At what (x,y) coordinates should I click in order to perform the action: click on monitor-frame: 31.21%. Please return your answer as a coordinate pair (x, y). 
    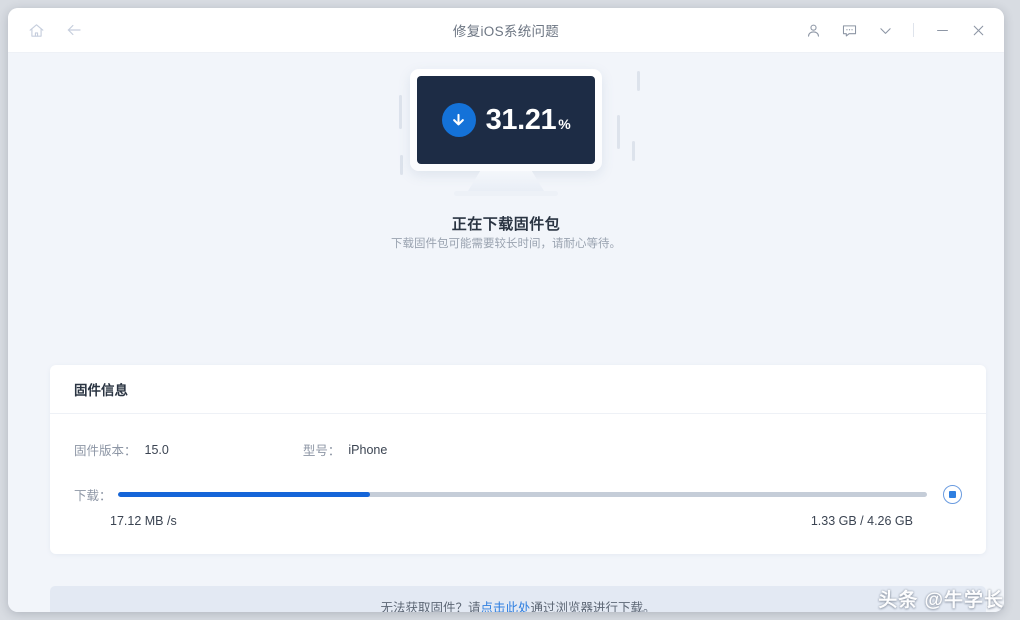
    Looking at the image, I should click on (506, 120).